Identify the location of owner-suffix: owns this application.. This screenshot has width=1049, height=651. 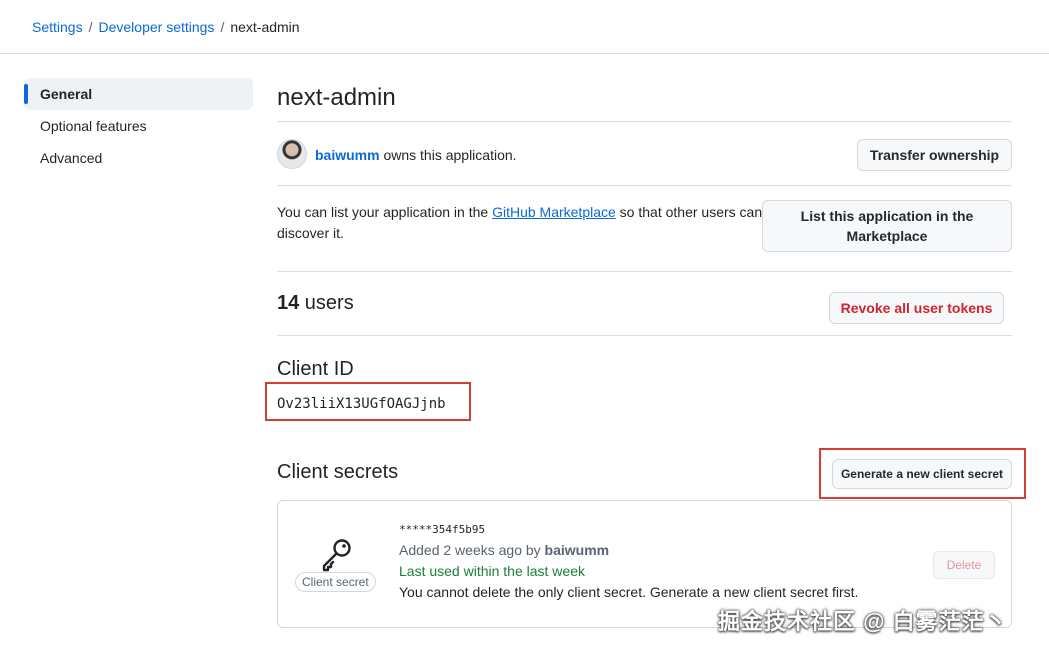
(448, 155).